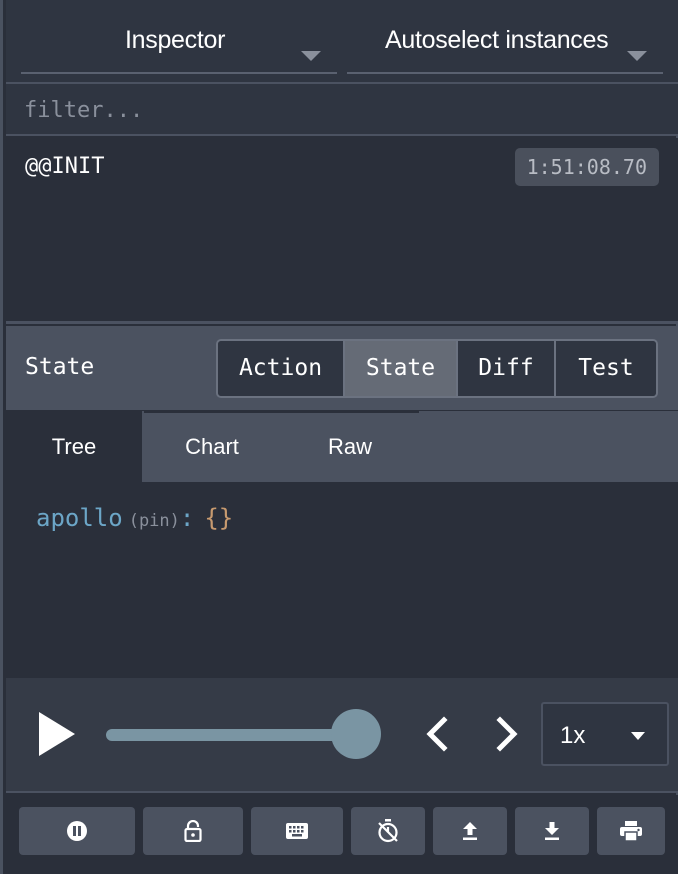 The image size is (678, 874). I want to click on monitor-title: State, so click(60, 367).